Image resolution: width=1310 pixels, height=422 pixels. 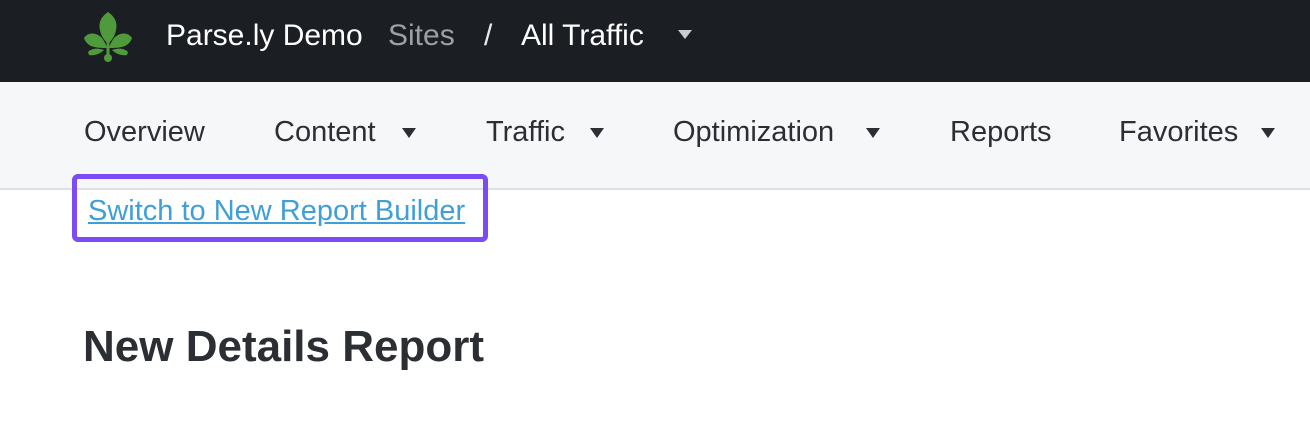 I want to click on nav-traffic: Traffic, so click(x=525, y=132).